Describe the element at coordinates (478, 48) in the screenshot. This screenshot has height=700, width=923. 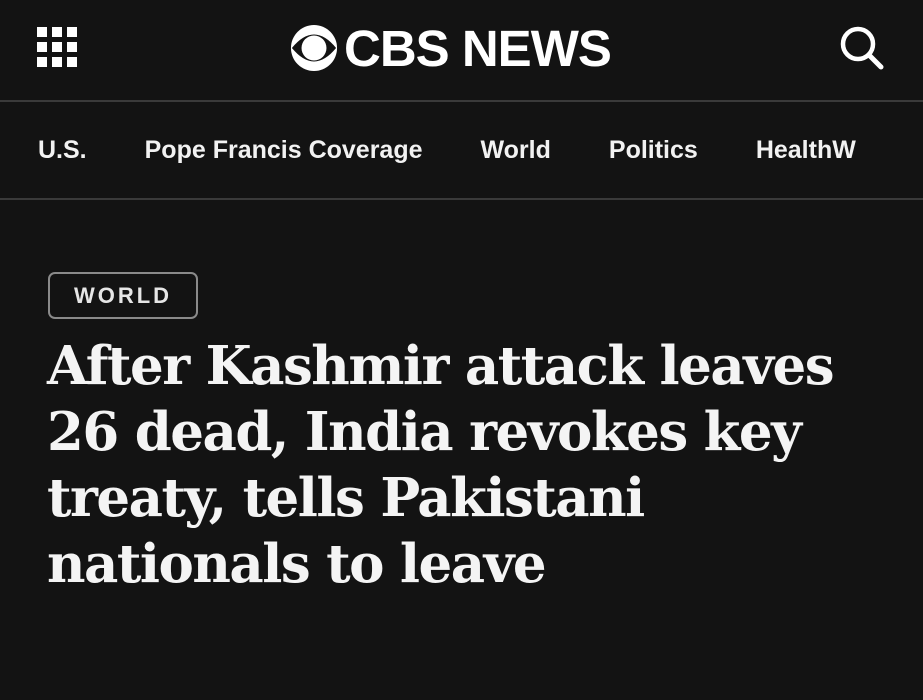
I see `brand-name: CBS NEWS` at that location.